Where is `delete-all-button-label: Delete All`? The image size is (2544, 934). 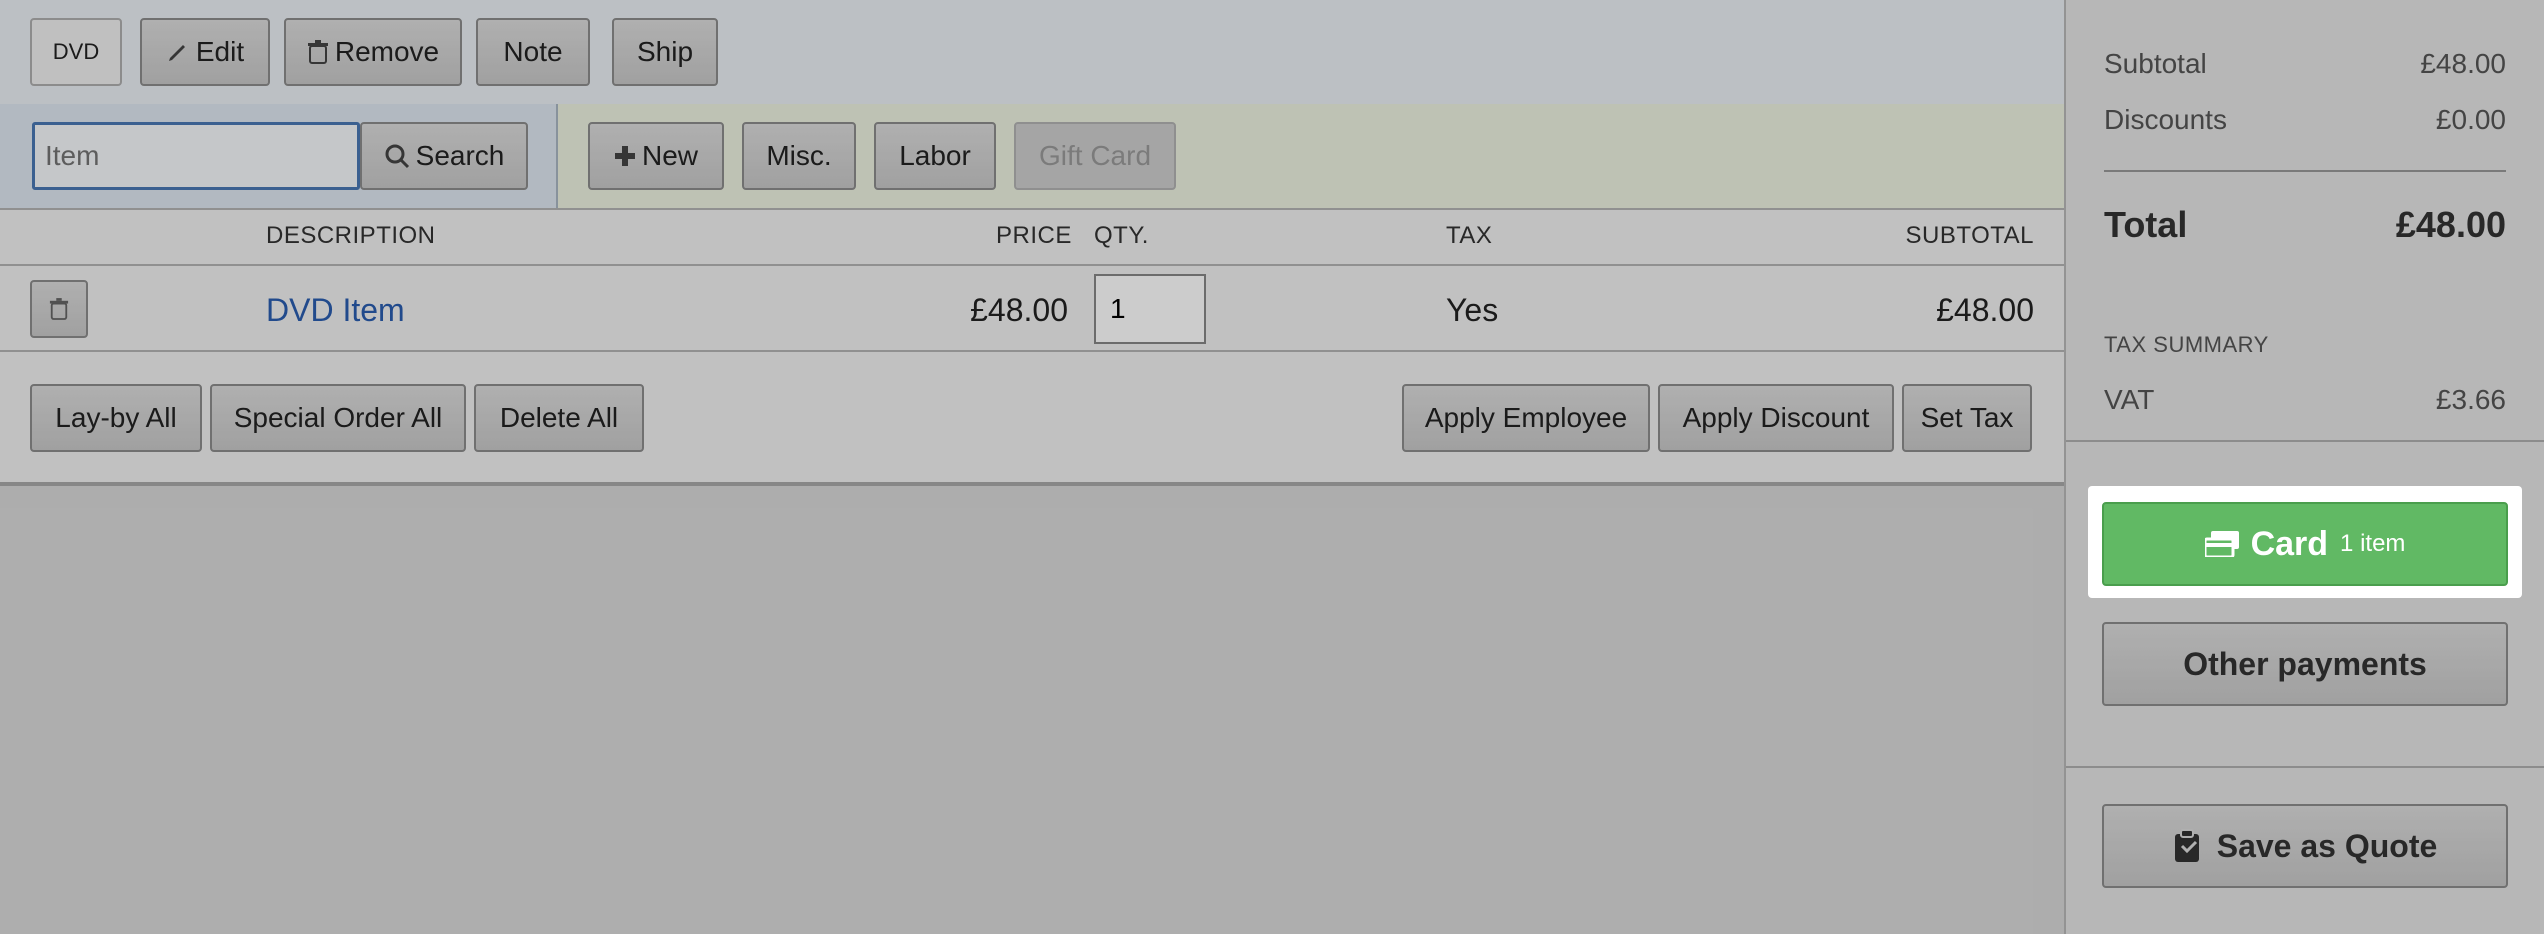 delete-all-button-label: Delete All is located at coordinates (559, 417).